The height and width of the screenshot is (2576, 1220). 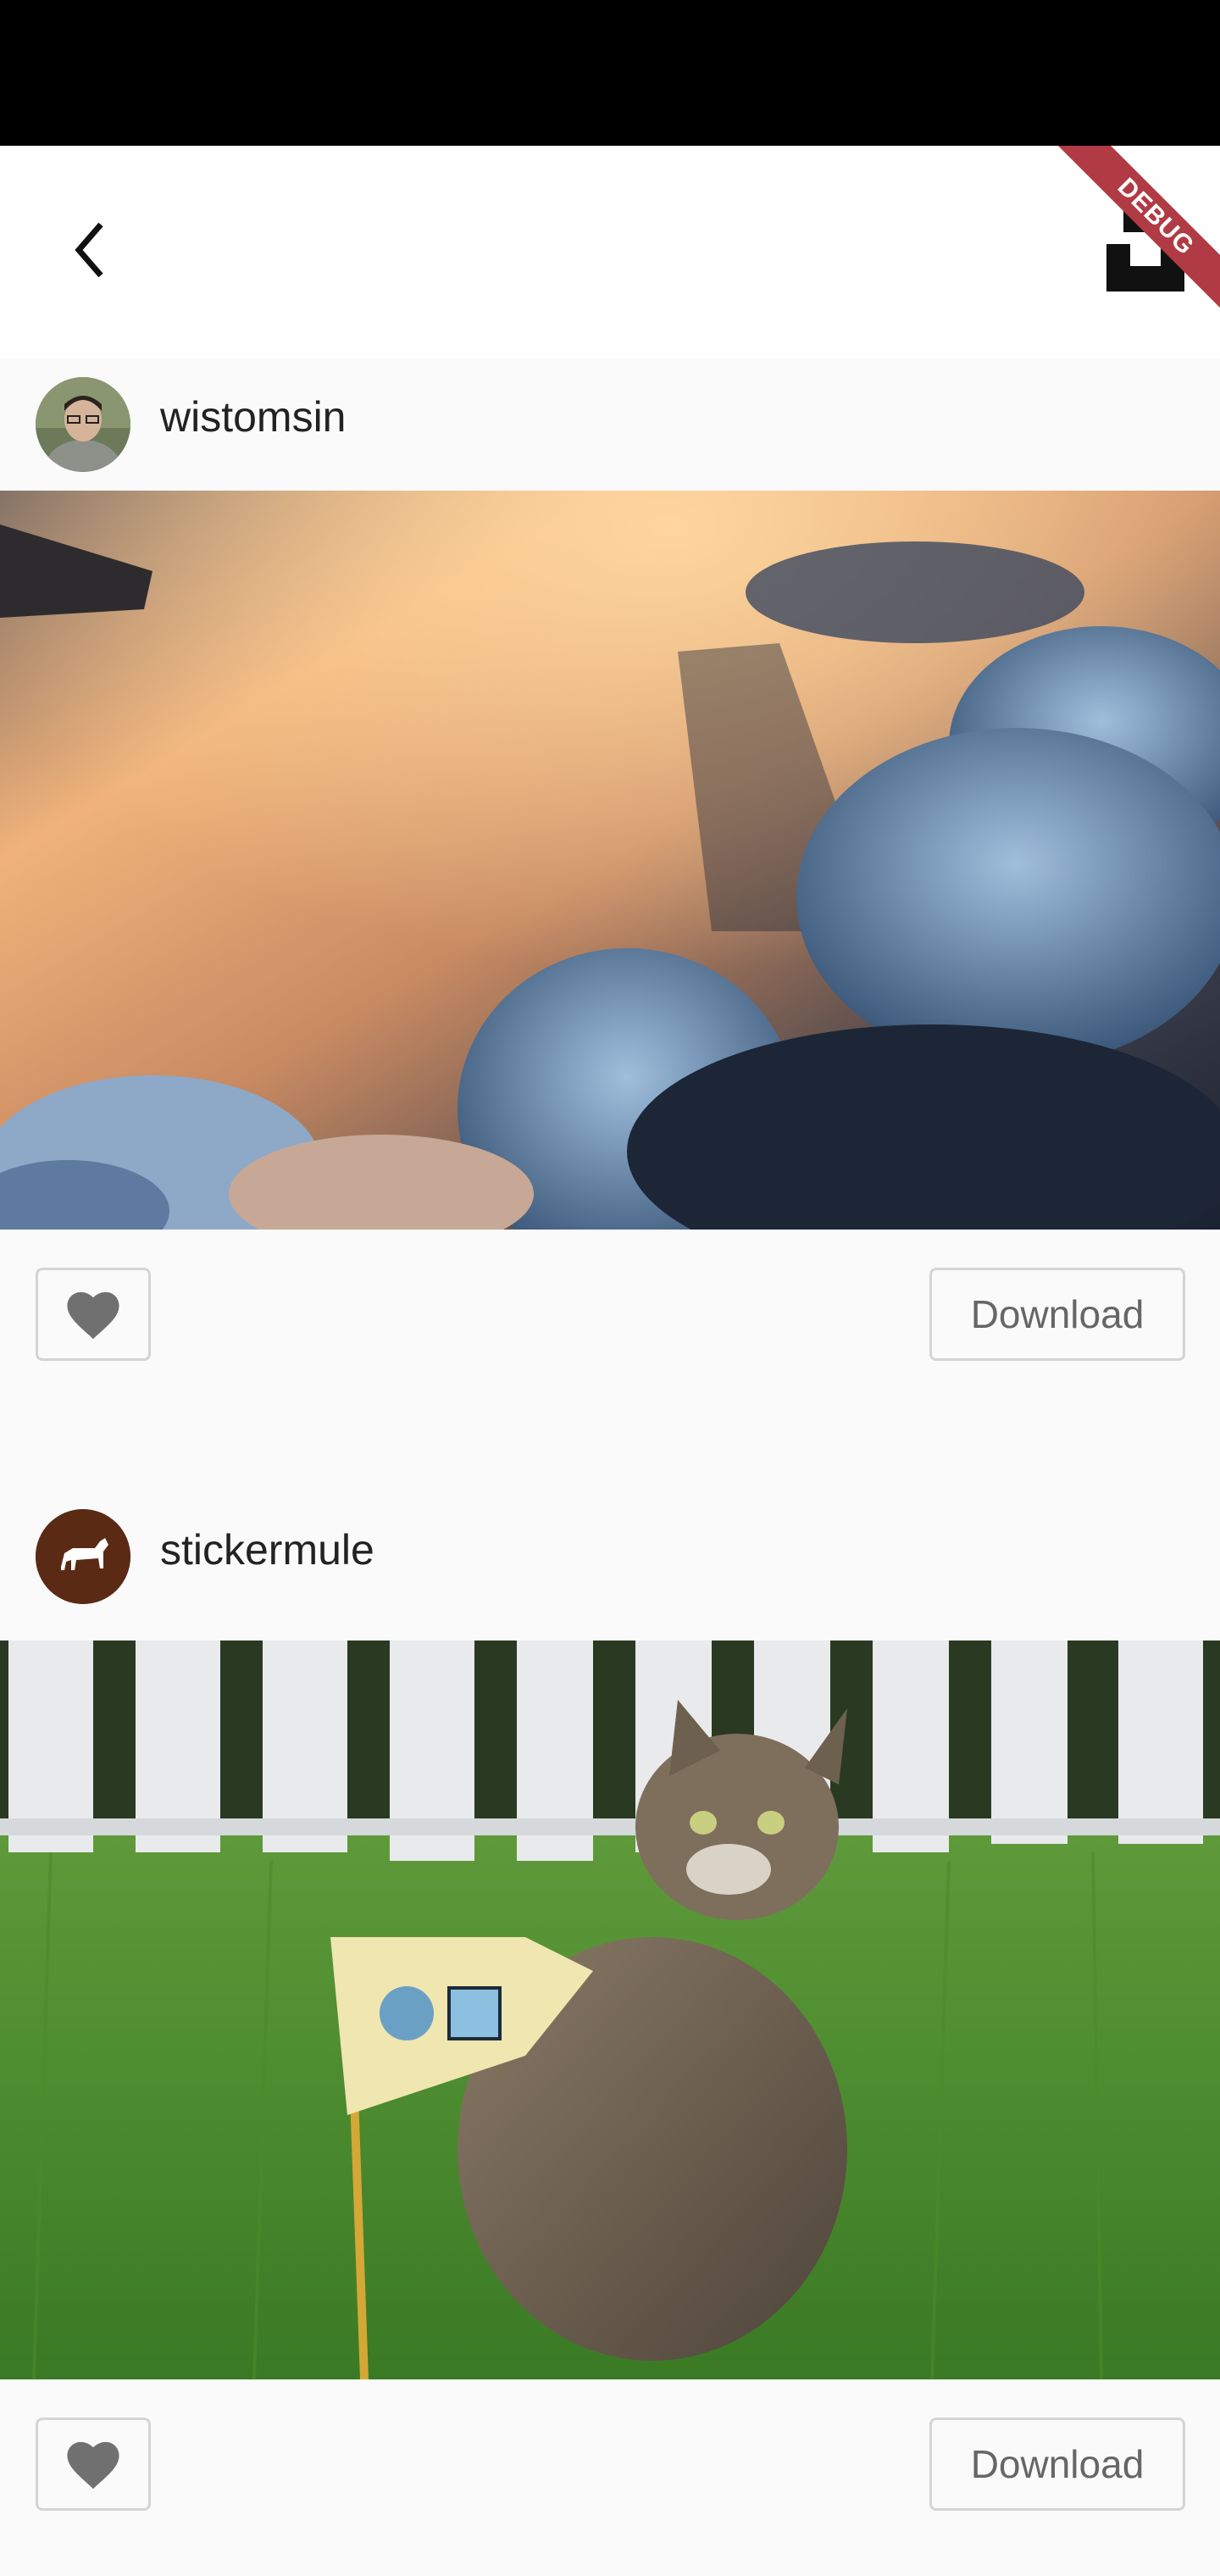 I want to click on username: wistomsin, so click(x=253, y=416).